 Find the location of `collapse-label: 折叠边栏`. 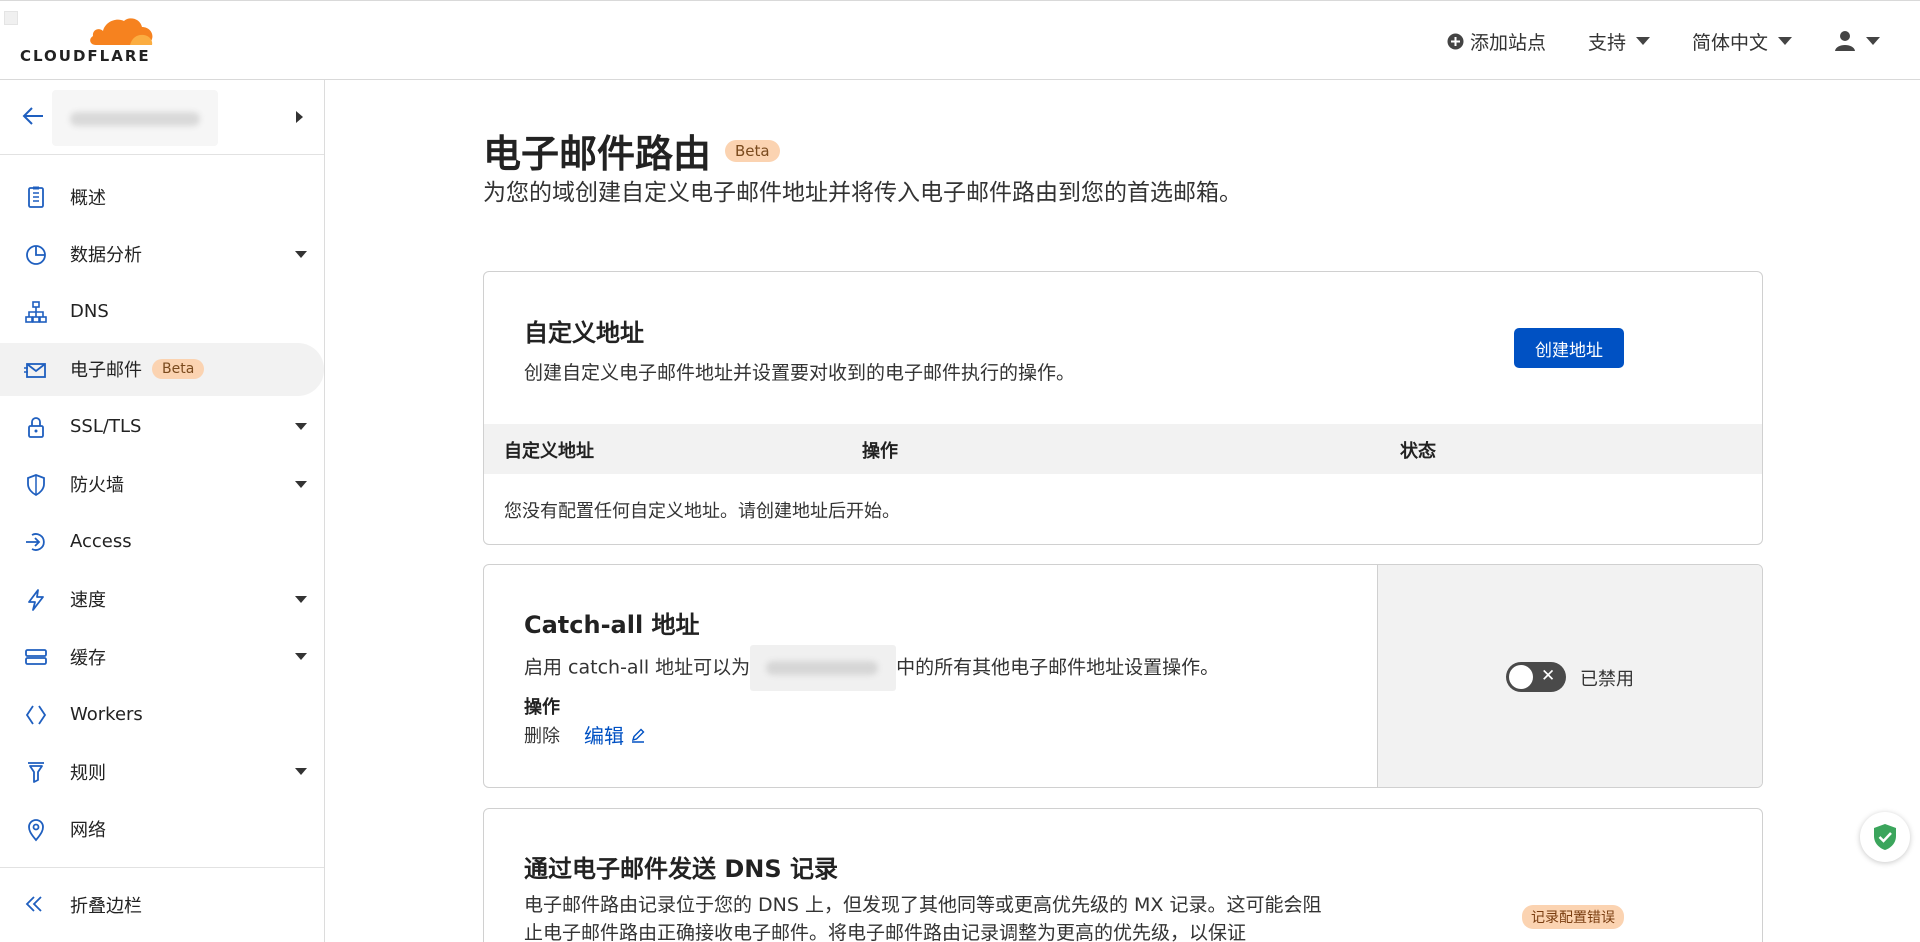

collapse-label: 折叠边栏 is located at coordinates (106, 906).